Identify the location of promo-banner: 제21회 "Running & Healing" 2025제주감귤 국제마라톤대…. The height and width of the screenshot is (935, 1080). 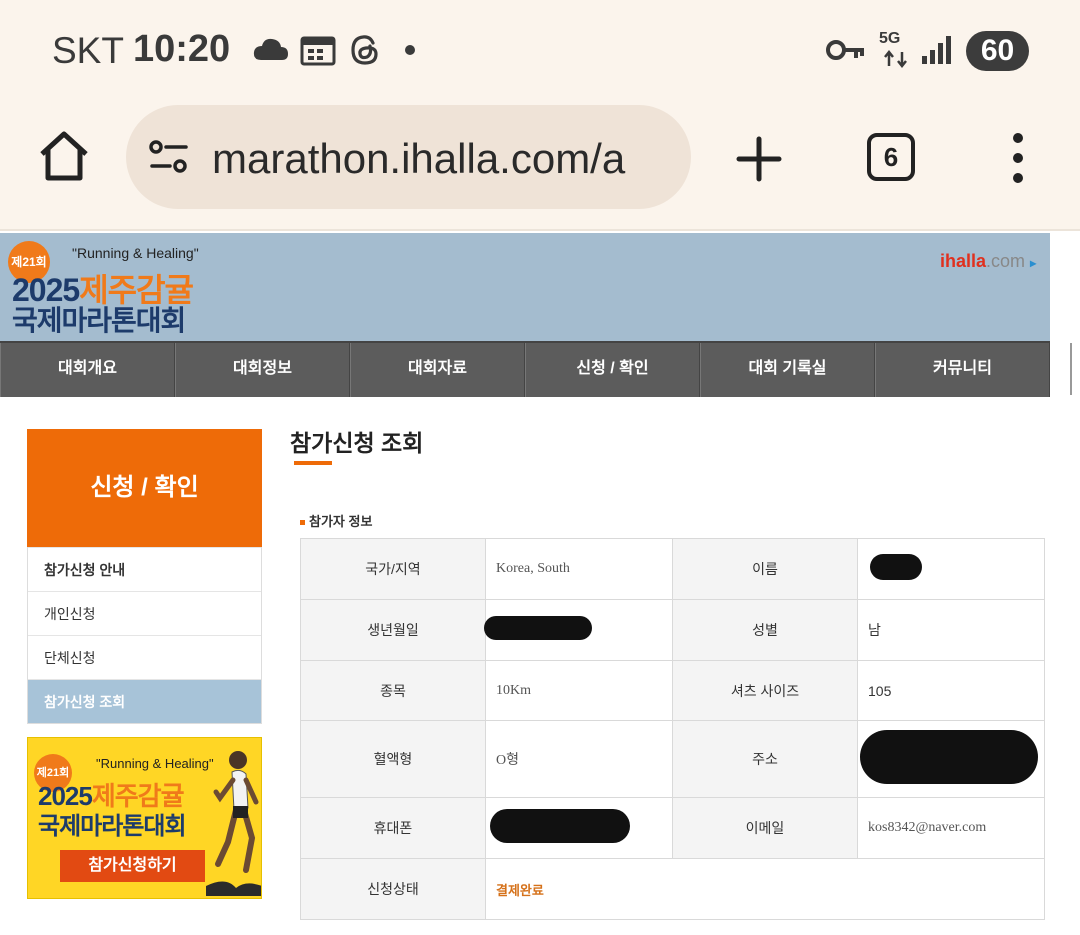
(144, 818).